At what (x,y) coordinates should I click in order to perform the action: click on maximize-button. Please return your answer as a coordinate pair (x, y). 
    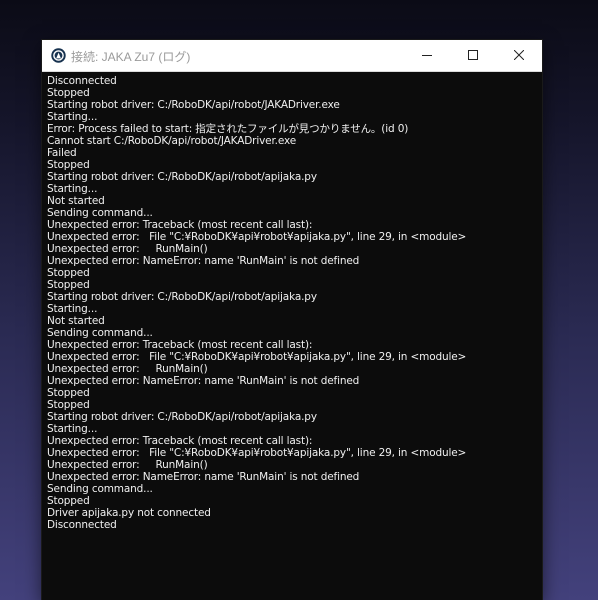
    Looking at the image, I should click on (473, 55).